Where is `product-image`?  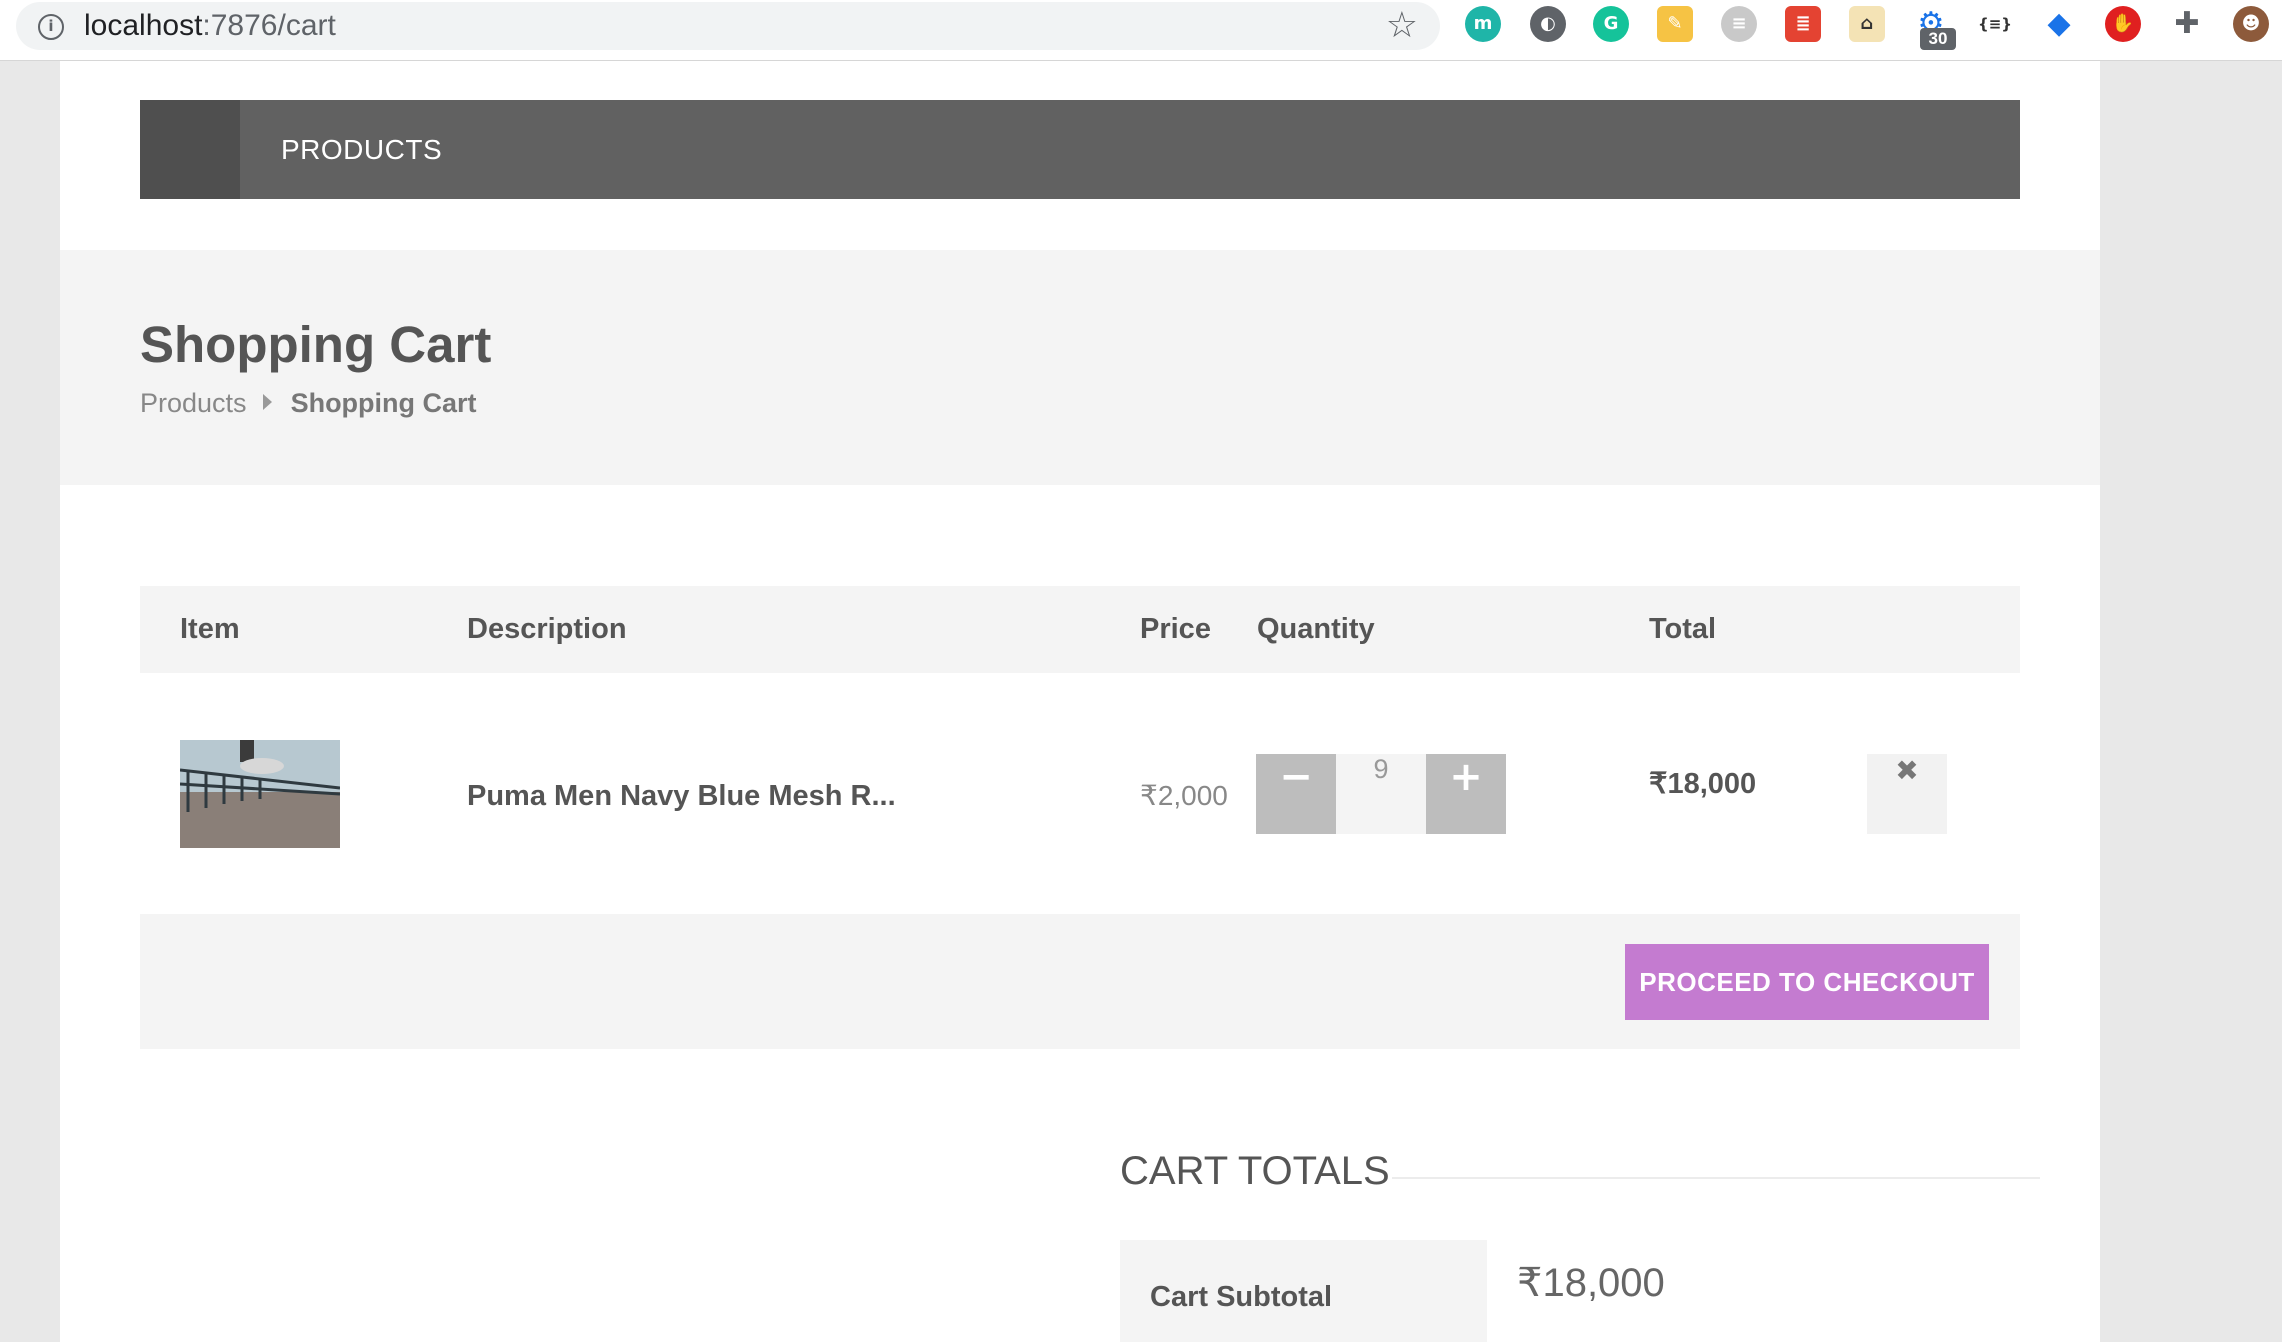
product-image is located at coordinates (260, 794).